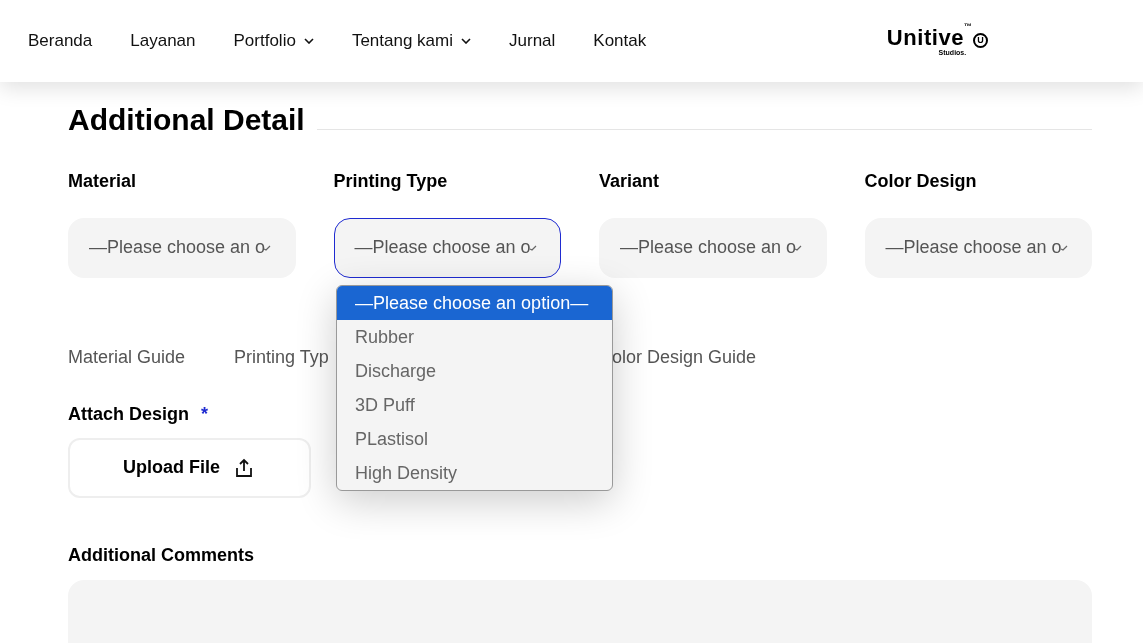 Image resolution: width=1143 pixels, height=643 pixels. Describe the element at coordinates (205, 414) in the screenshot. I see `required-mark: *` at that location.